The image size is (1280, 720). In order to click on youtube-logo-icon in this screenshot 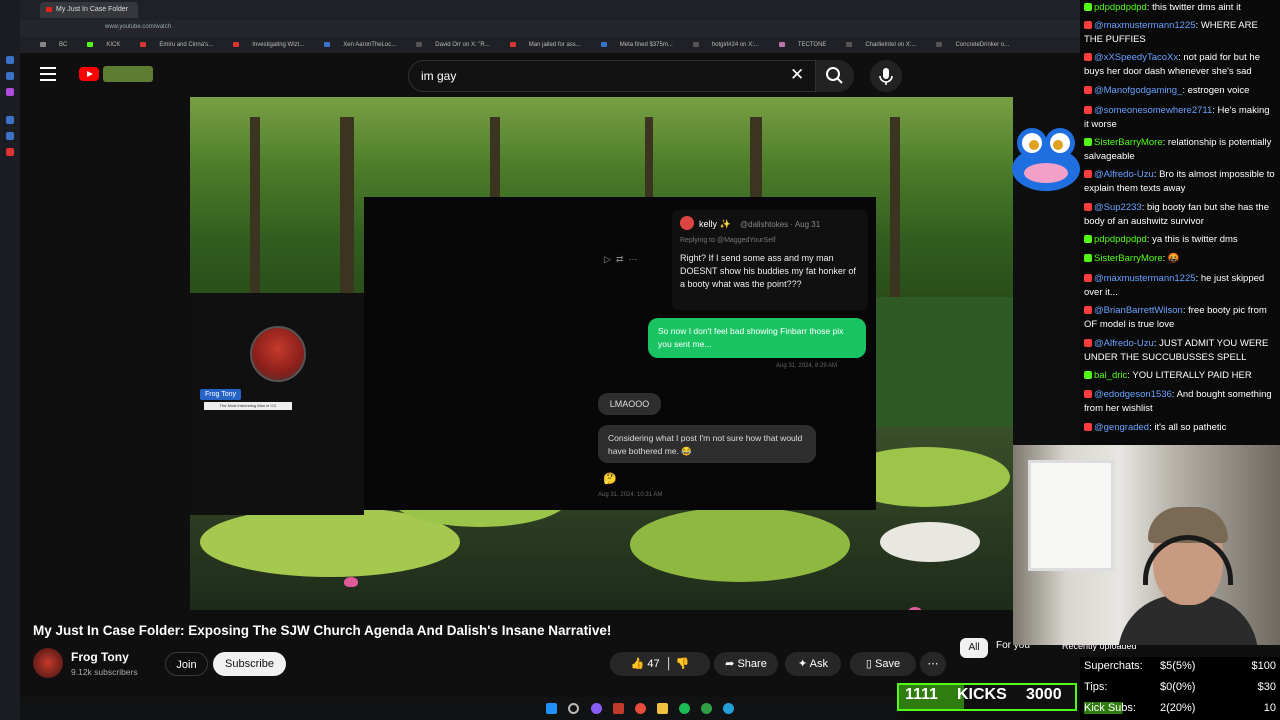, I will do `click(89, 74)`.